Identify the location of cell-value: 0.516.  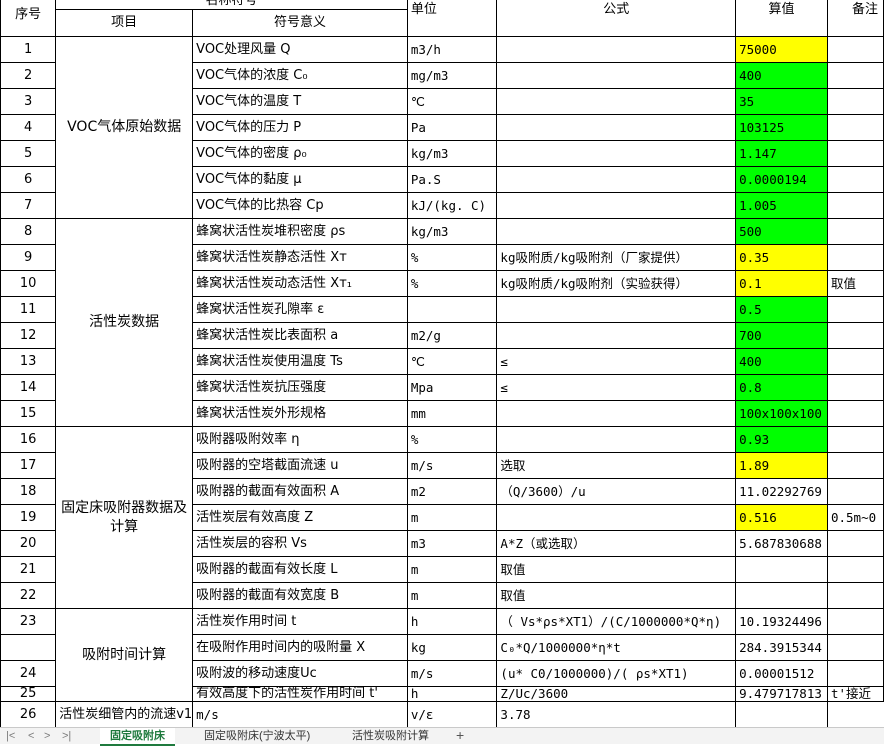
(781, 517).